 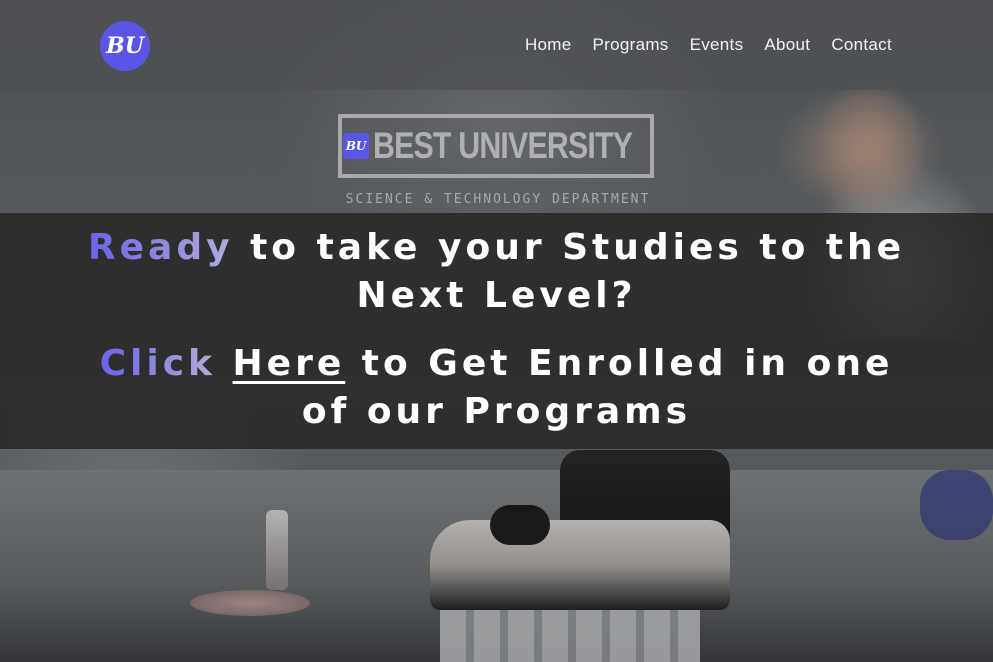 I want to click on brand-name: BEST UNIVERSITY, so click(x=503, y=145).